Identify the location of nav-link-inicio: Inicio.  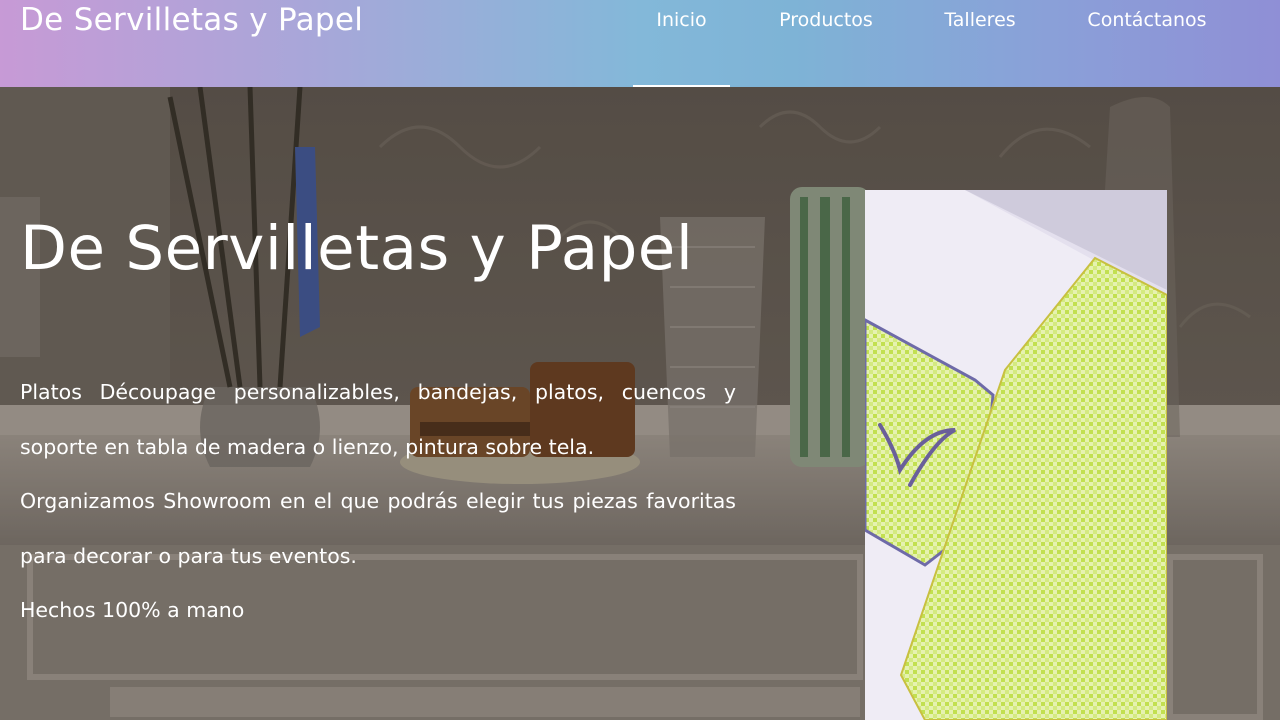
(681, 43).